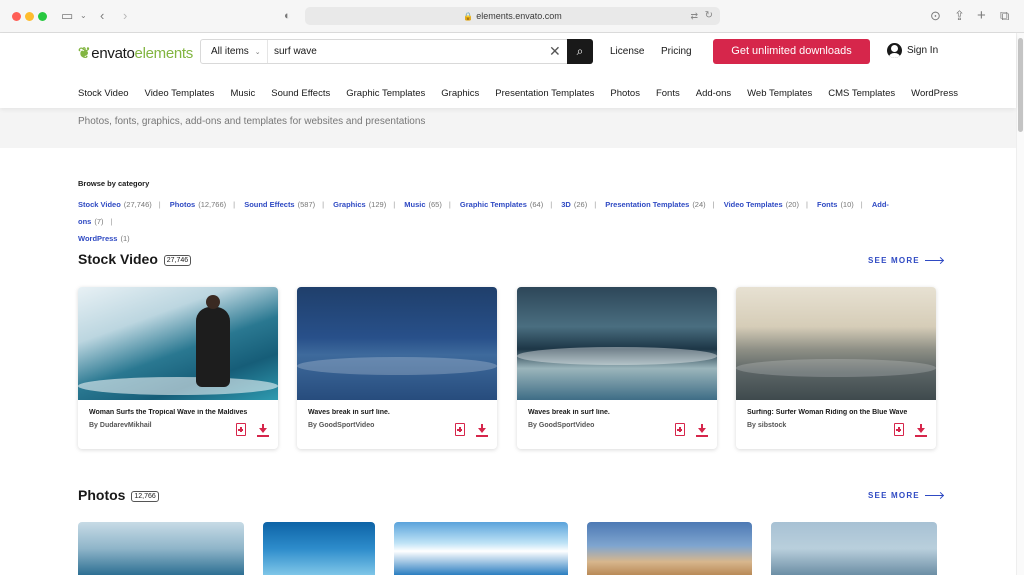 The width and height of the screenshot is (1024, 575). I want to click on photos-section-title: Photos 12,766, so click(118, 495).